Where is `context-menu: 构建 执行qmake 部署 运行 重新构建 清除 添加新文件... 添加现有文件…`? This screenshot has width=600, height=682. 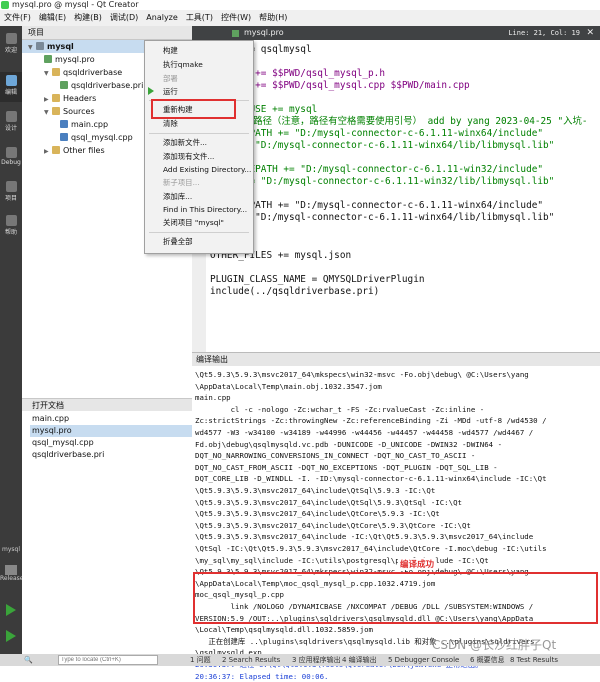
context-menu: 构建 执行qmake 部署 运行 重新构建 清除 添加新文件... 添加现有文件… is located at coordinates (199, 147).